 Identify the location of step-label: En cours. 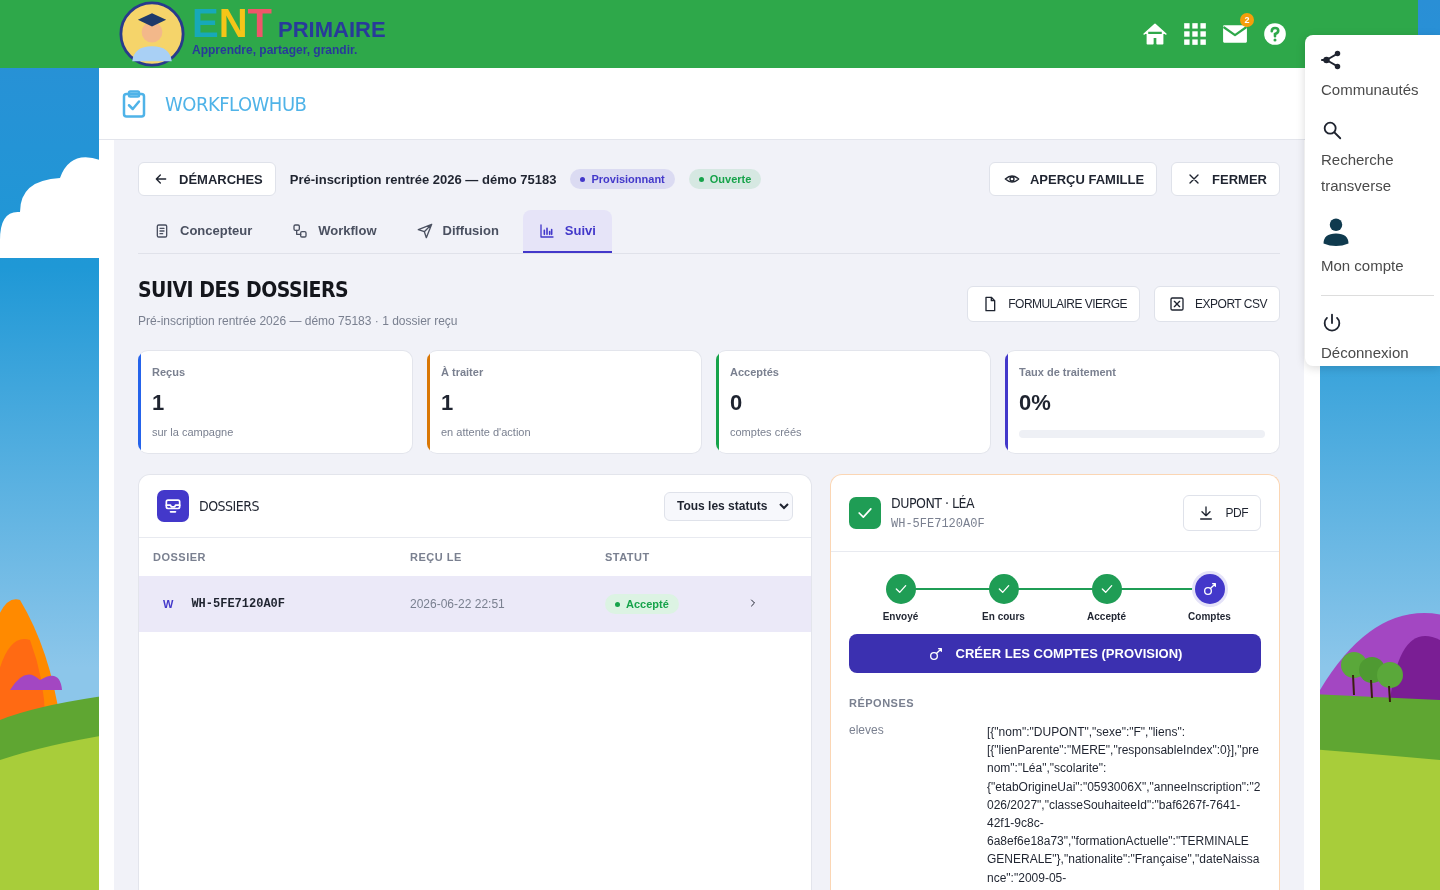
(1003, 616).